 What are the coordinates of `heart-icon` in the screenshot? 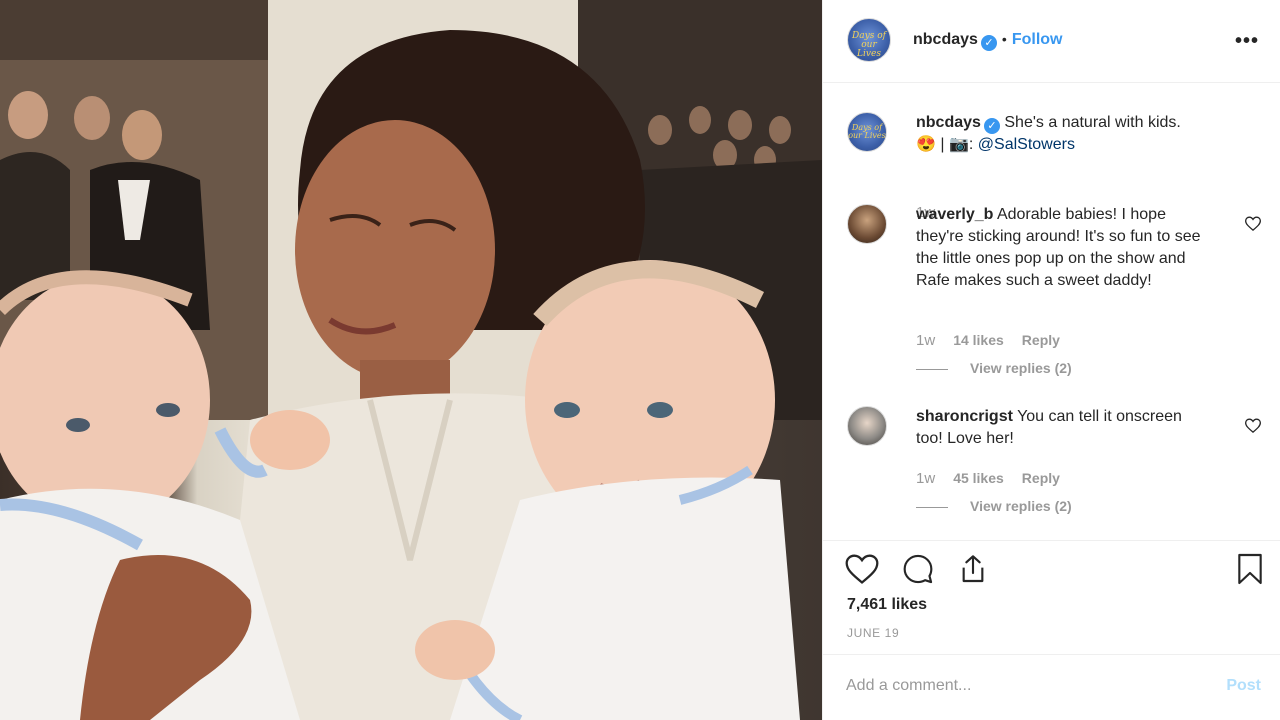 It's located at (862, 571).